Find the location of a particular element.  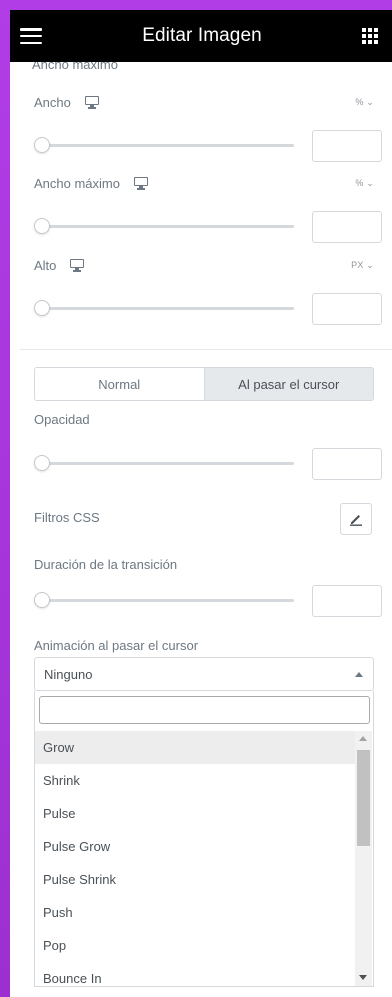

width-input is located at coordinates (347, 146).